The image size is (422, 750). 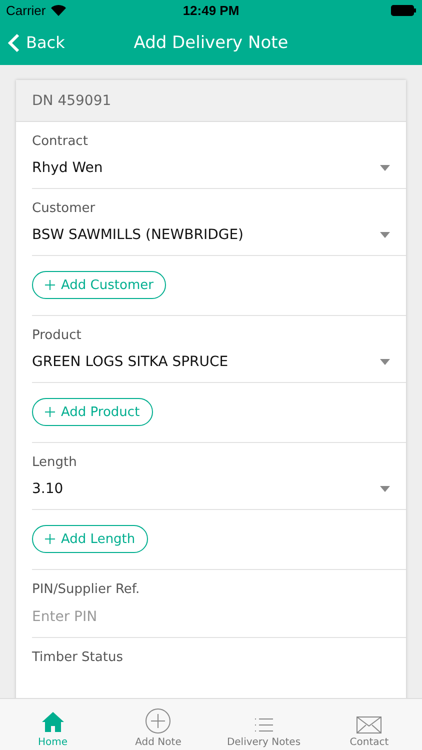 What do you see at coordinates (55, 463) in the screenshot?
I see `field-label: Length` at bounding box center [55, 463].